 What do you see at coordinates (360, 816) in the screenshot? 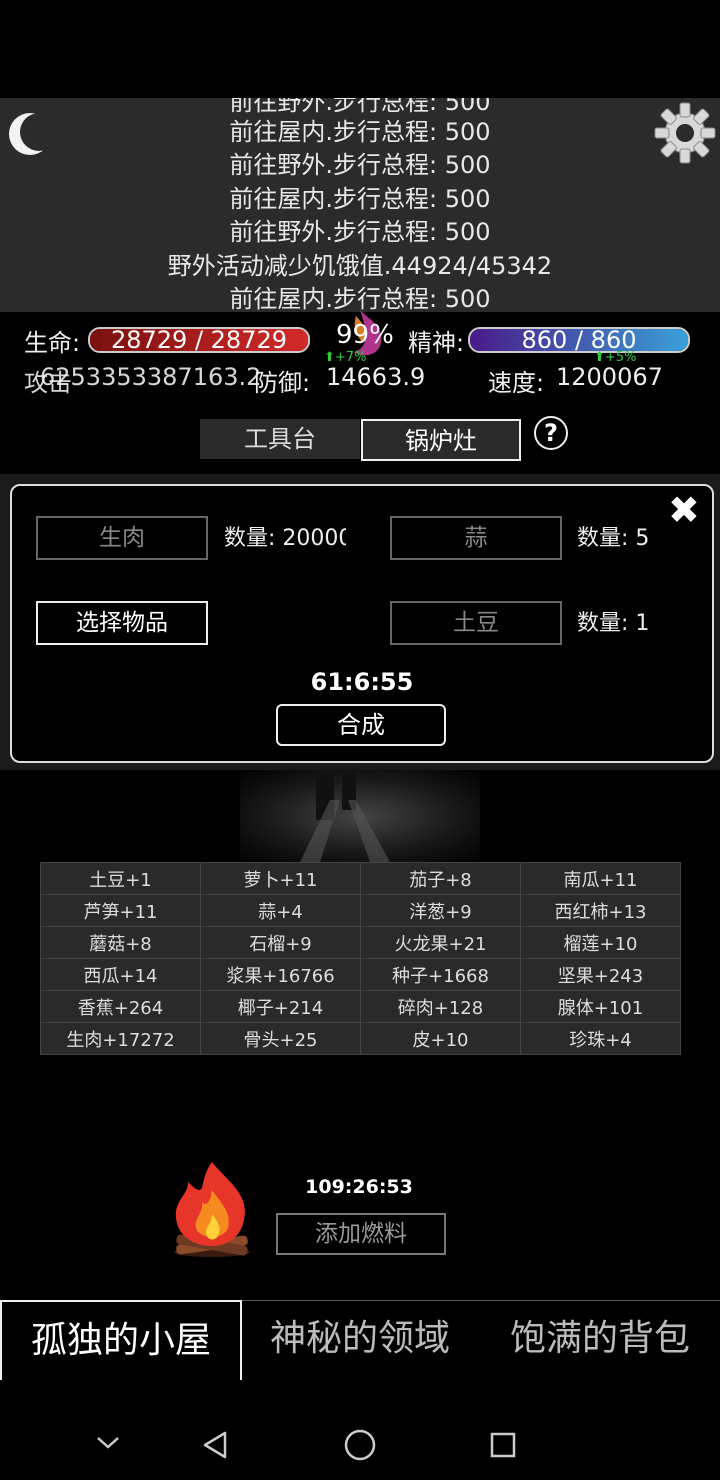
I see `background-figure-image` at bounding box center [360, 816].